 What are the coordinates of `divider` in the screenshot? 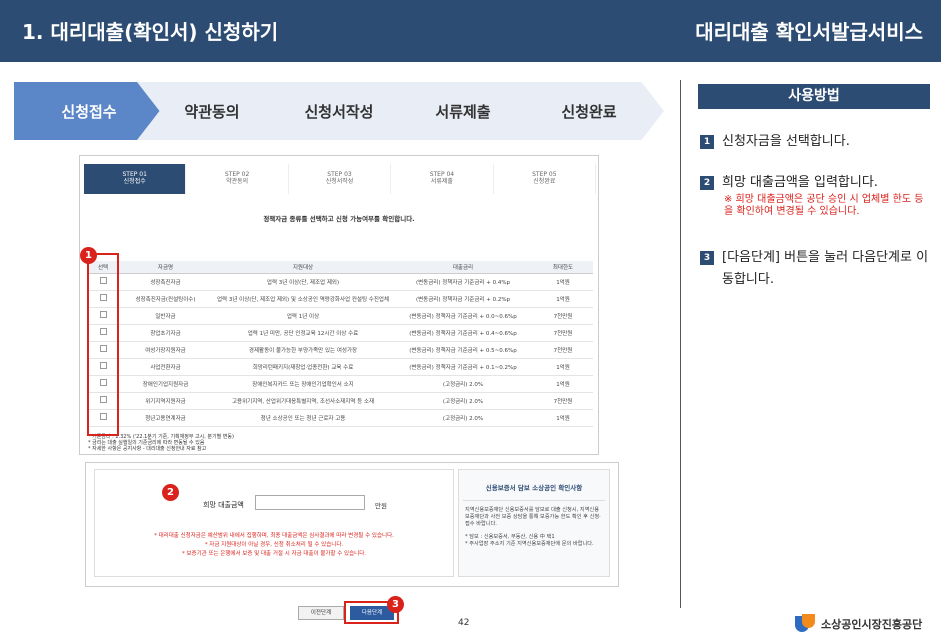 It's located at (680, 344).